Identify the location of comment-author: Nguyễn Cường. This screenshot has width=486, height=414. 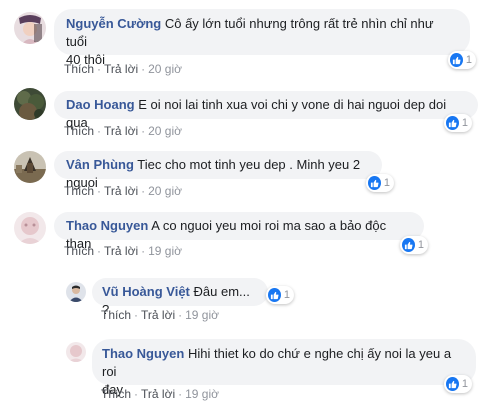
(113, 23).